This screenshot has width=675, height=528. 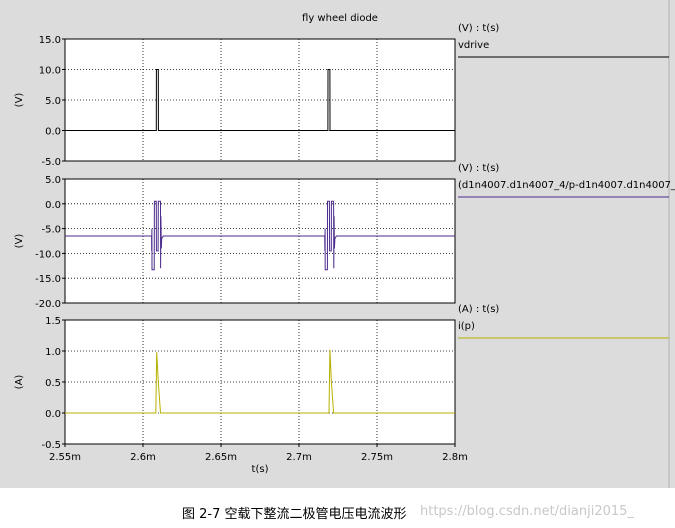 What do you see at coordinates (527, 511) in the screenshot?
I see `watermark: https://blog.csdn.net/dianji2015_` at bounding box center [527, 511].